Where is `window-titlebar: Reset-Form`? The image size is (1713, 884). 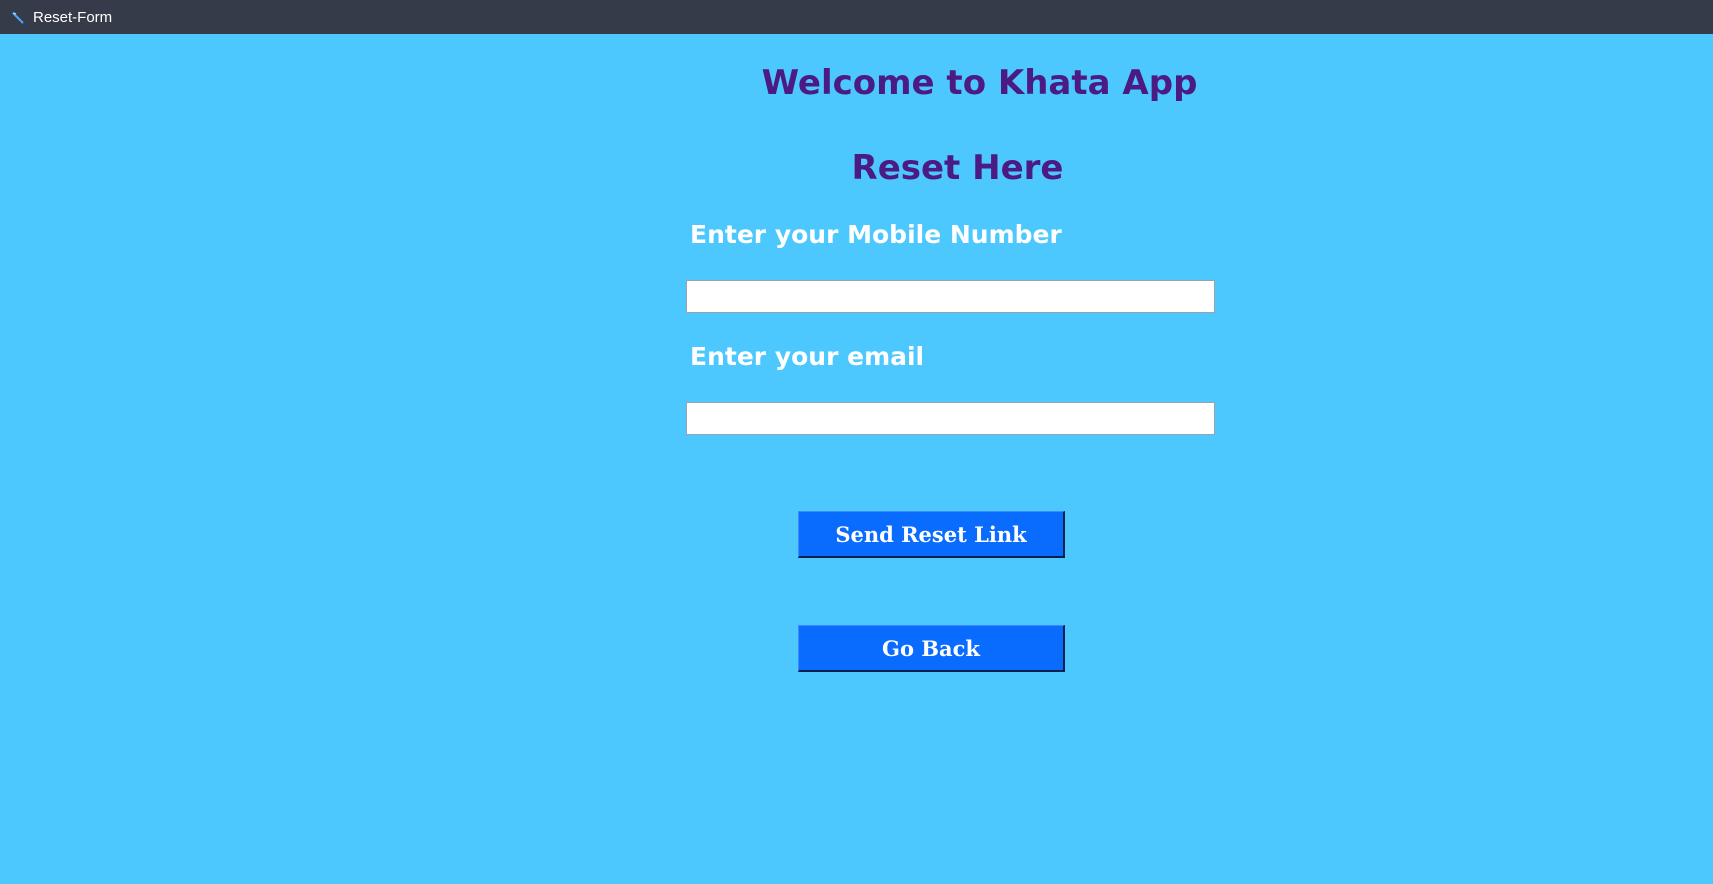
window-titlebar: Reset-Form is located at coordinates (856, 17).